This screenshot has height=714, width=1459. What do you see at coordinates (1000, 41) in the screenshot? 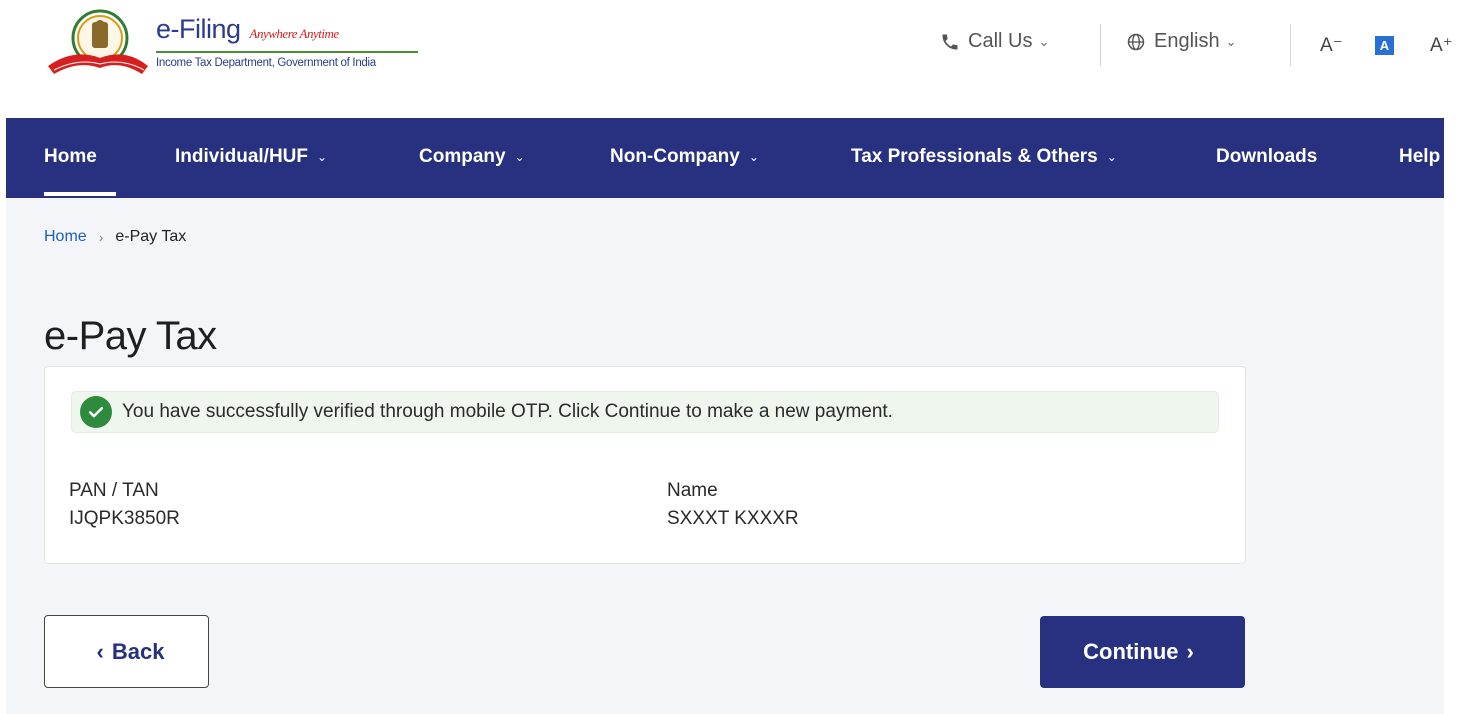
I see `call-us-label: Call Us` at bounding box center [1000, 41].